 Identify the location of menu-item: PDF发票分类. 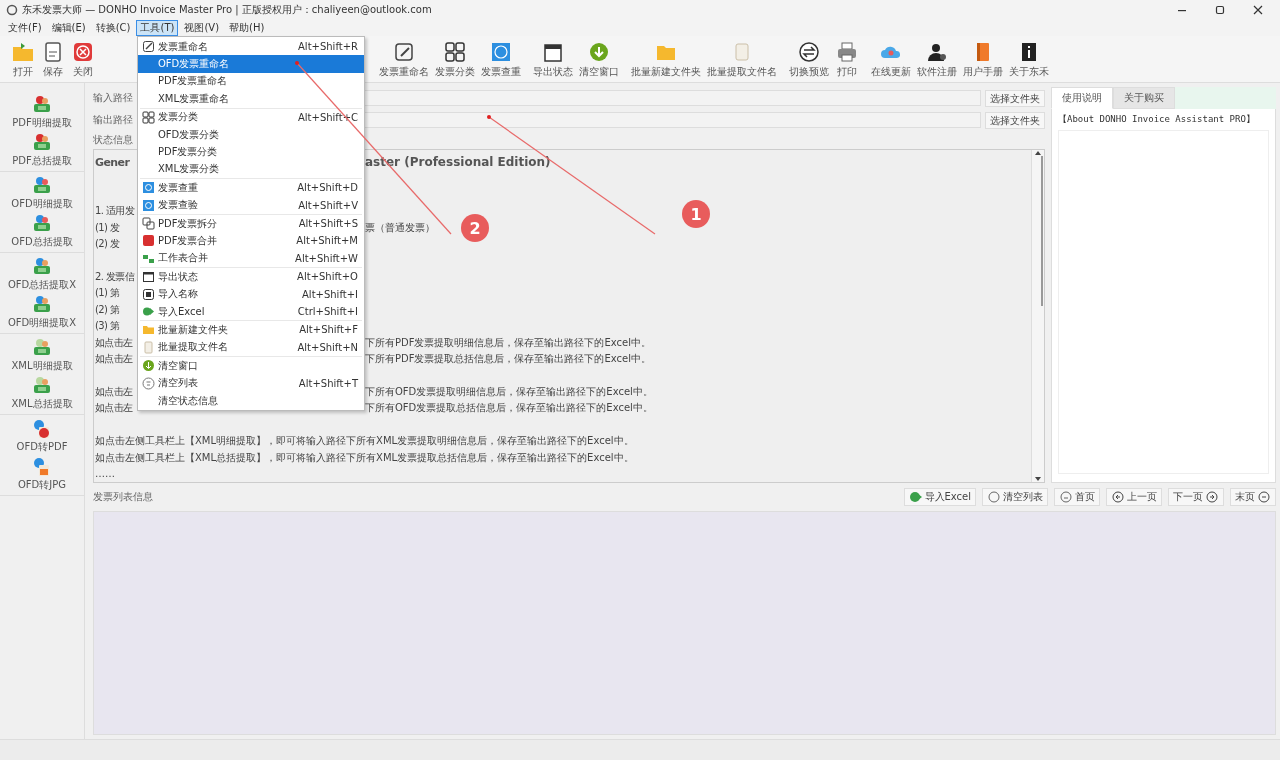
(251, 152).